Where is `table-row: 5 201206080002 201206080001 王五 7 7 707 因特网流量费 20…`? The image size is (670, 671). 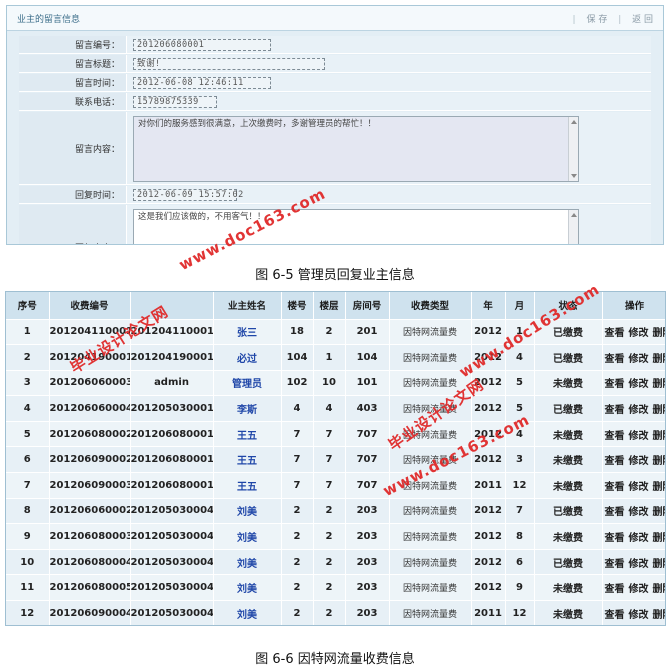
table-row: 5 201206080002 201206080001 王五 7 7 707 因特网流量费 20… is located at coordinates (336, 434).